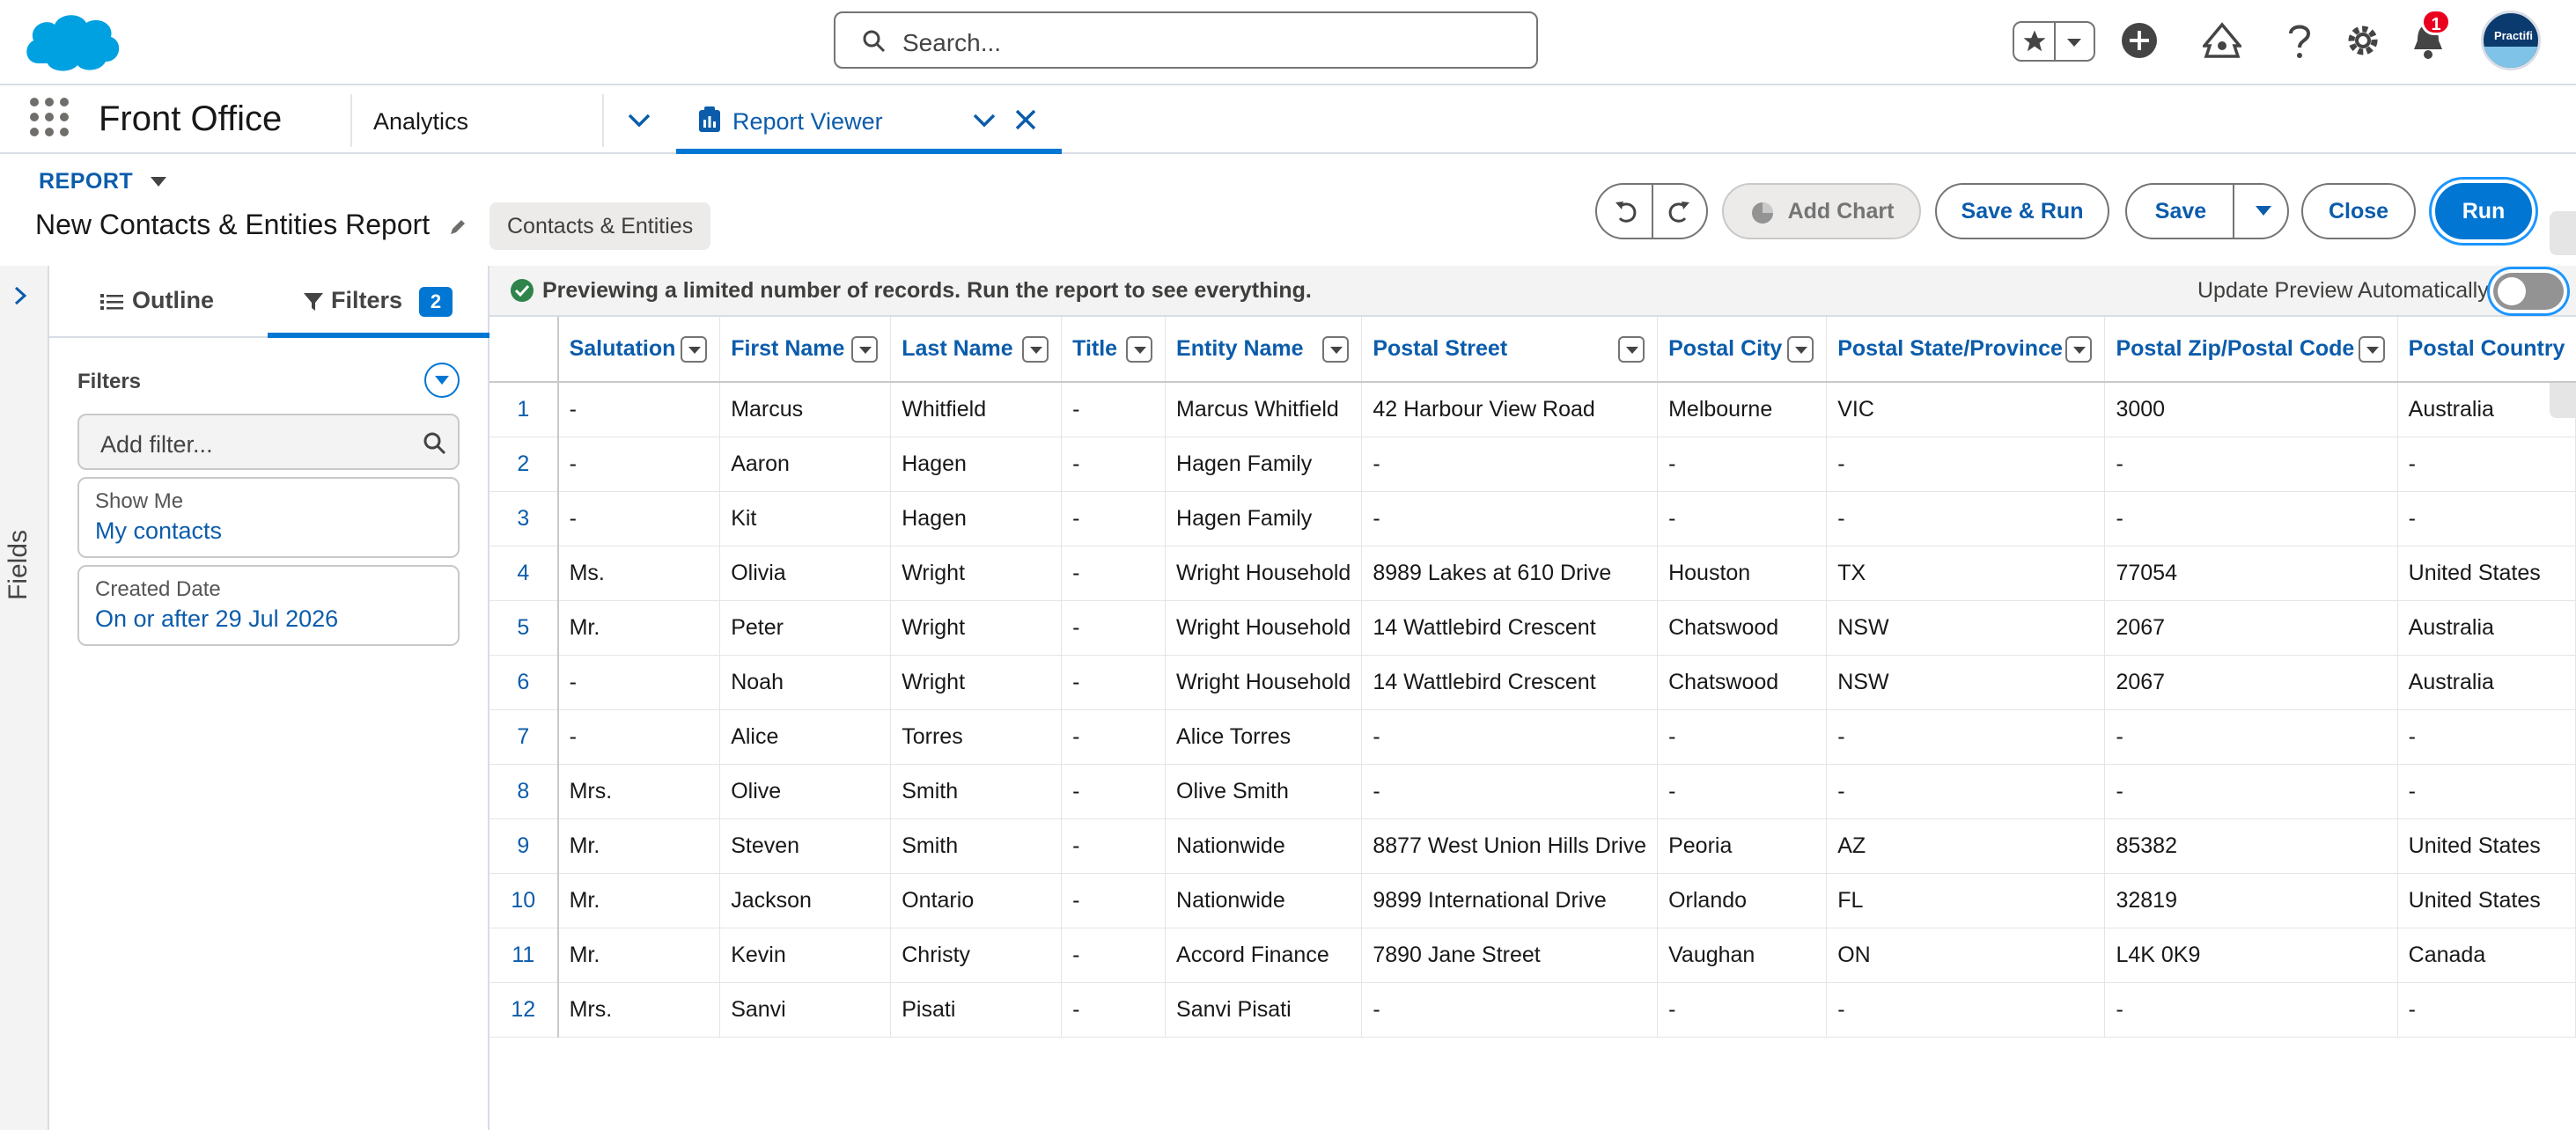  I want to click on table-cell: Alice Torres, so click(1264, 737).